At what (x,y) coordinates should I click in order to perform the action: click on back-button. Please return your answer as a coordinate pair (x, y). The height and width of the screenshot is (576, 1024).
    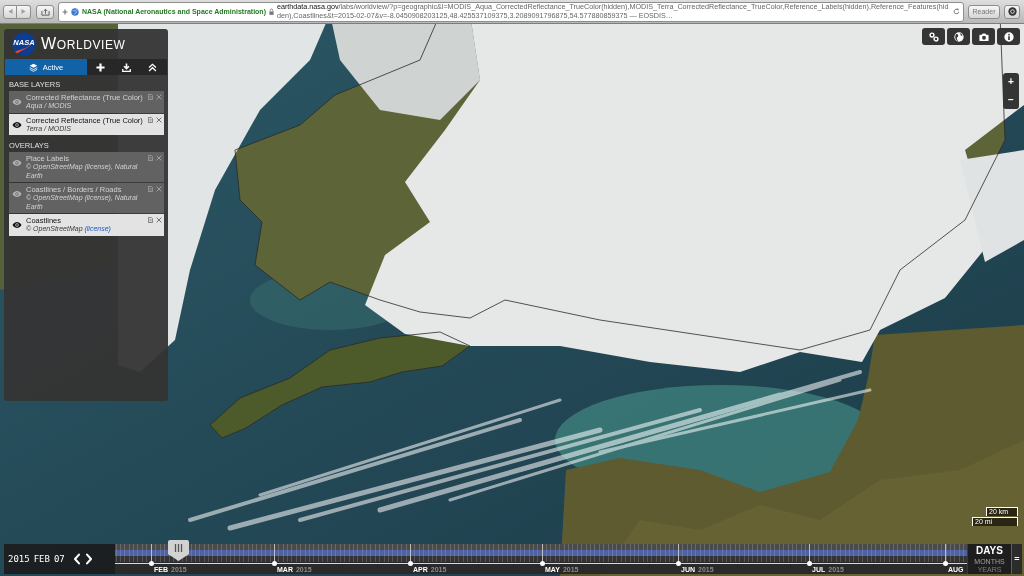
    Looking at the image, I should click on (10, 11).